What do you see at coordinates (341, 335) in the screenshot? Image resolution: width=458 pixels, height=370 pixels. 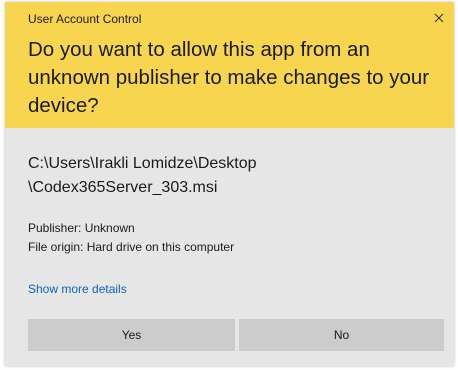 I see `no-button: No` at bounding box center [341, 335].